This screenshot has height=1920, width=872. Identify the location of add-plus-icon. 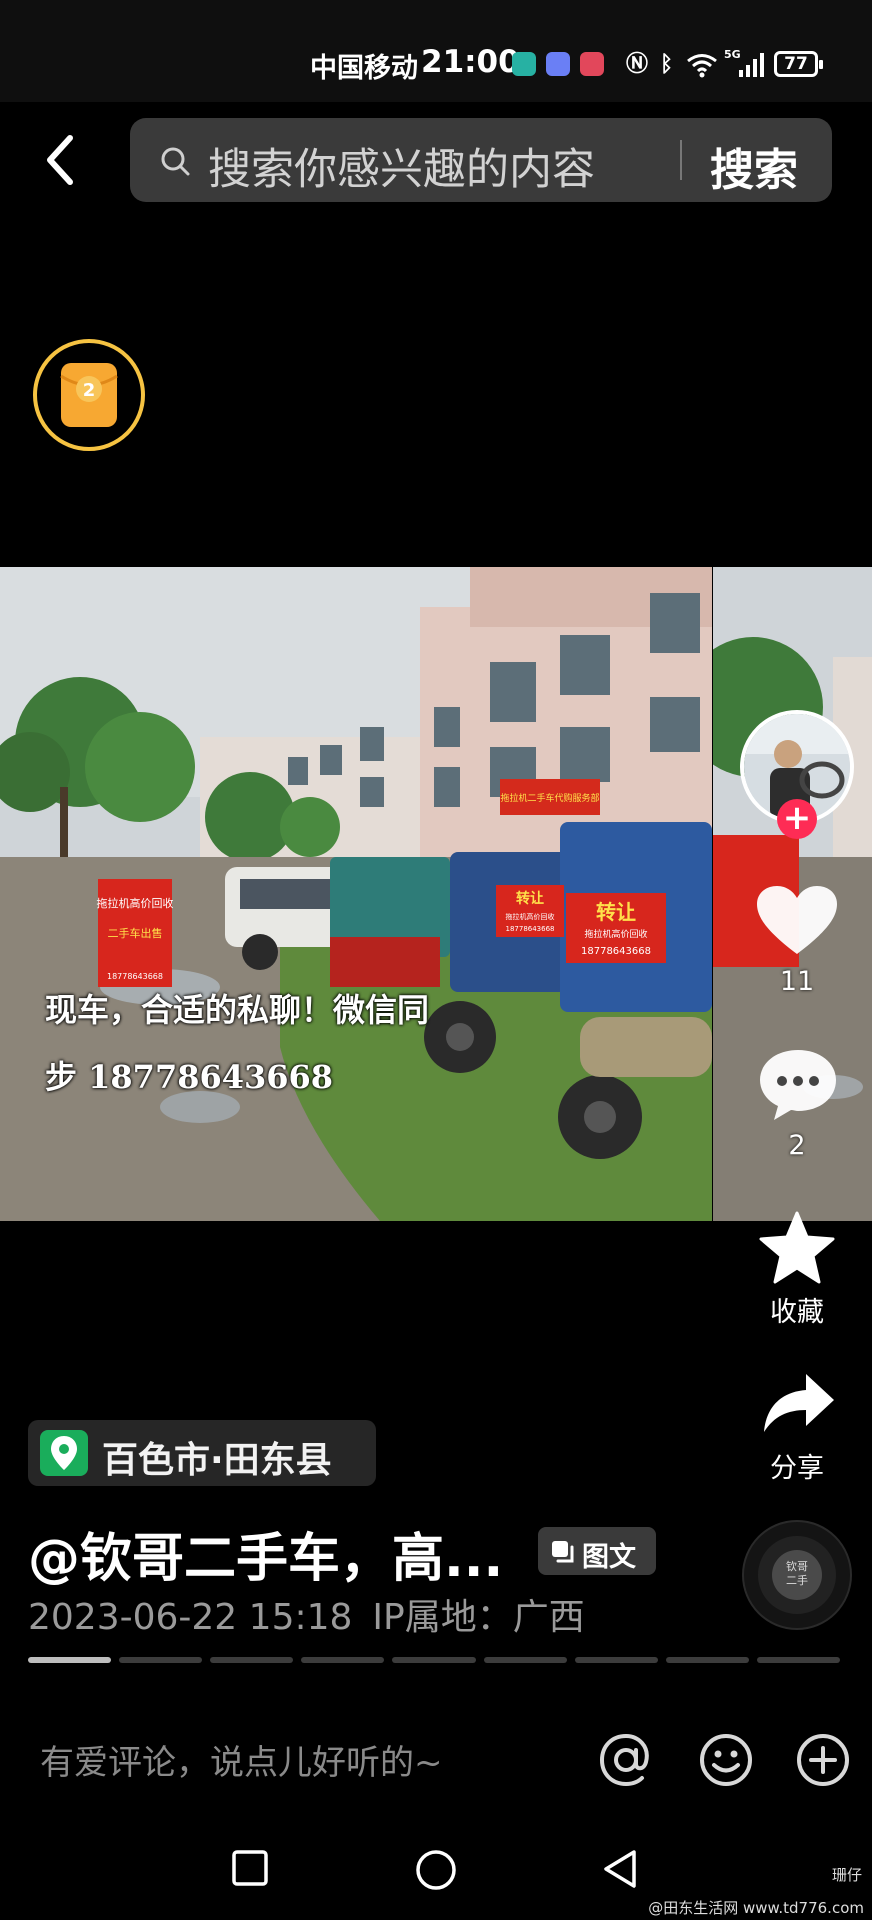
(823, 1760).